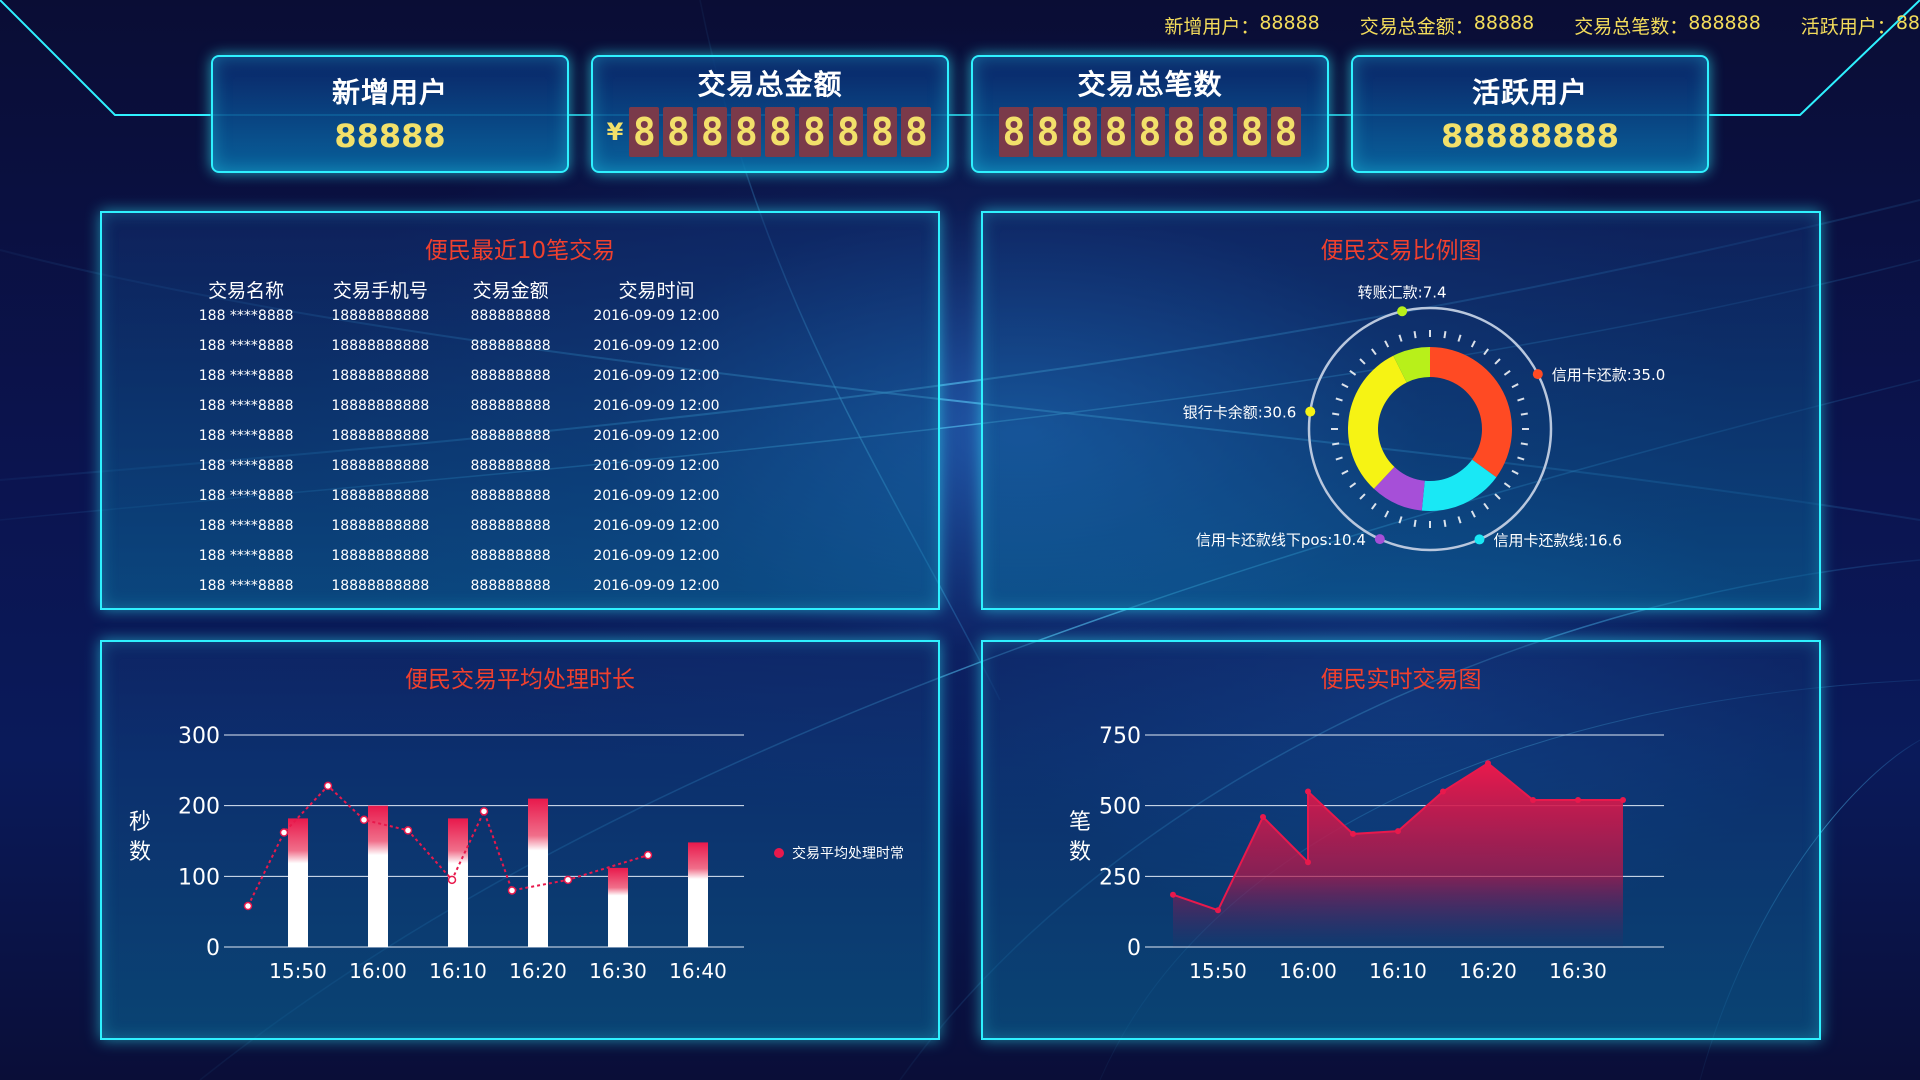 The width and height of the screenshot is (1920, 1080). What do you see at coordinates (213, 948) in the screenshot?
I see `y-tick-label: 0` at bounding box center [213, 948].